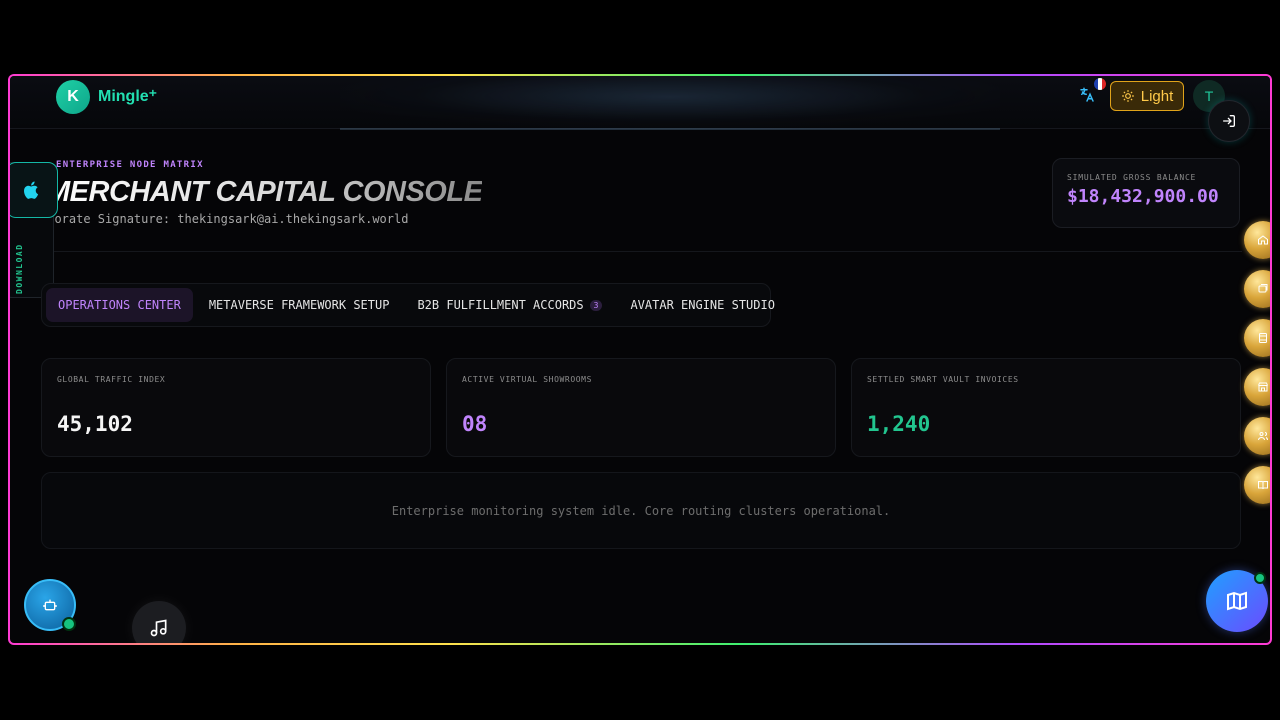 The height and width of the screenshot is (720, 1280). Describe the element at coordinates (1263, 436) in the screenshot. I see `users-icon` at that location.